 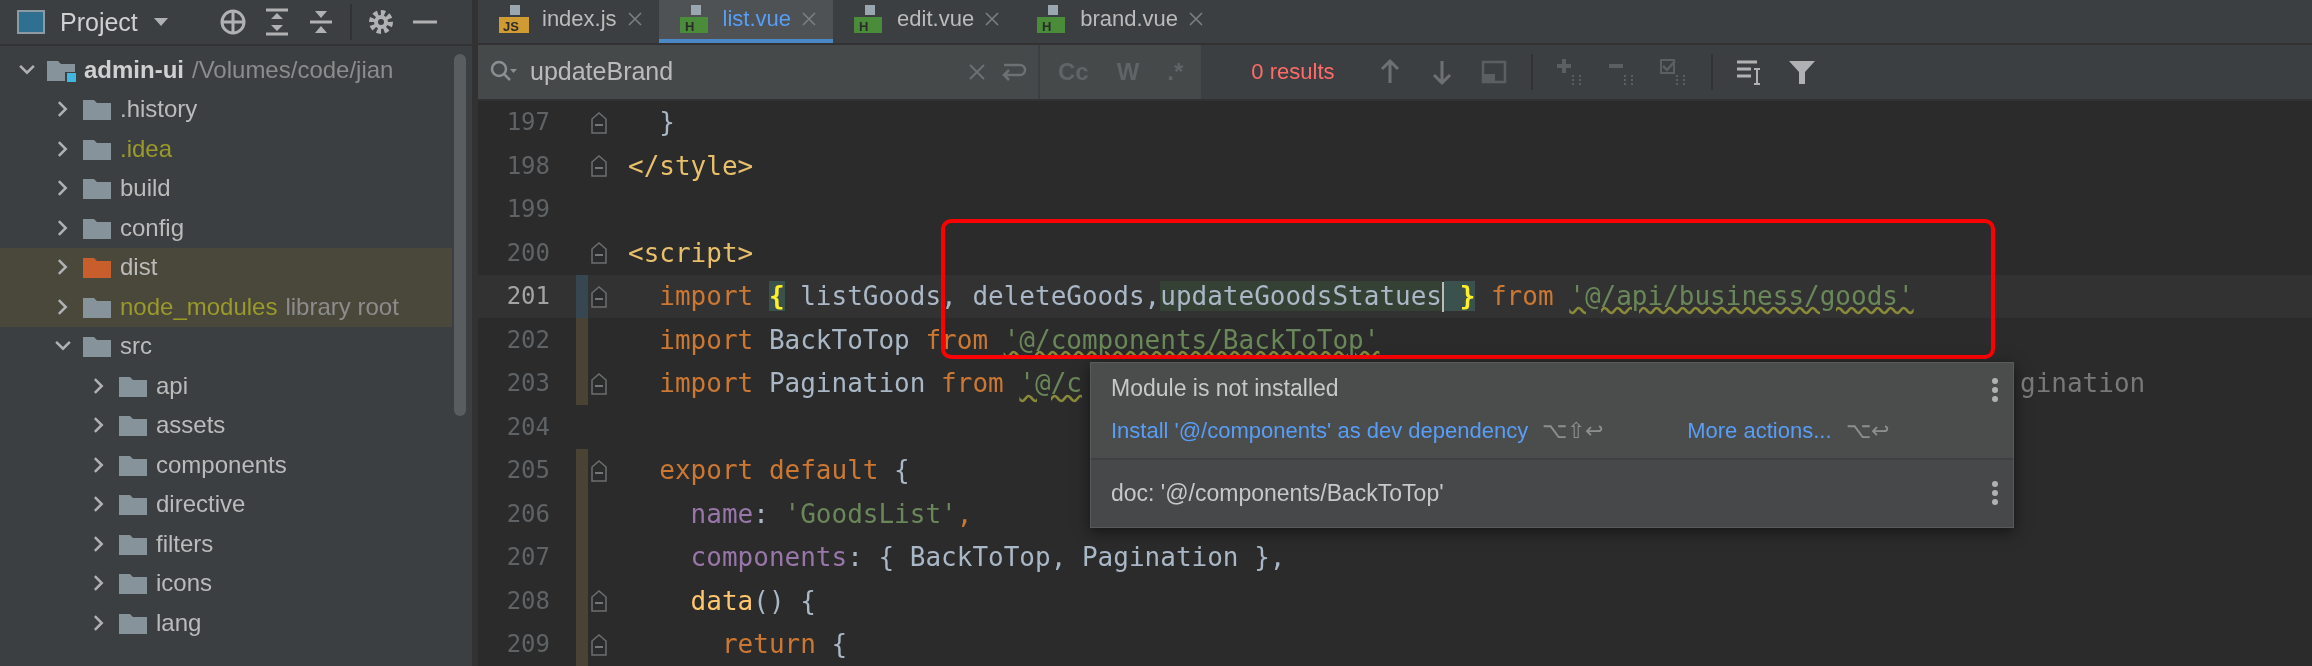 What do you see at coordinates (527, 122) in the screenshot?
I see `line-number: 197` at bounding box center [527, 122].